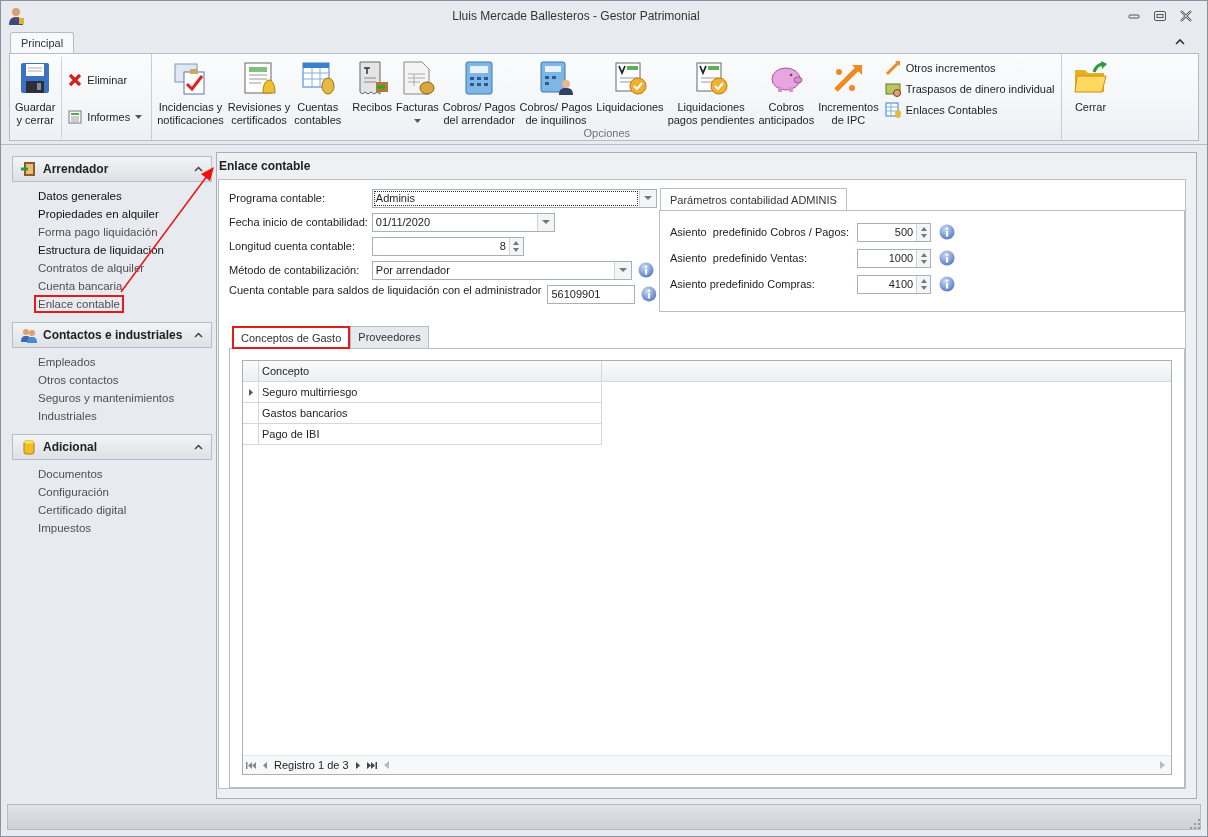 This screenshot has width=1208, height=837. Describe the element at coordinates (277, 198) in the screenshot. I see `field-label: Programa contable:` at that location.